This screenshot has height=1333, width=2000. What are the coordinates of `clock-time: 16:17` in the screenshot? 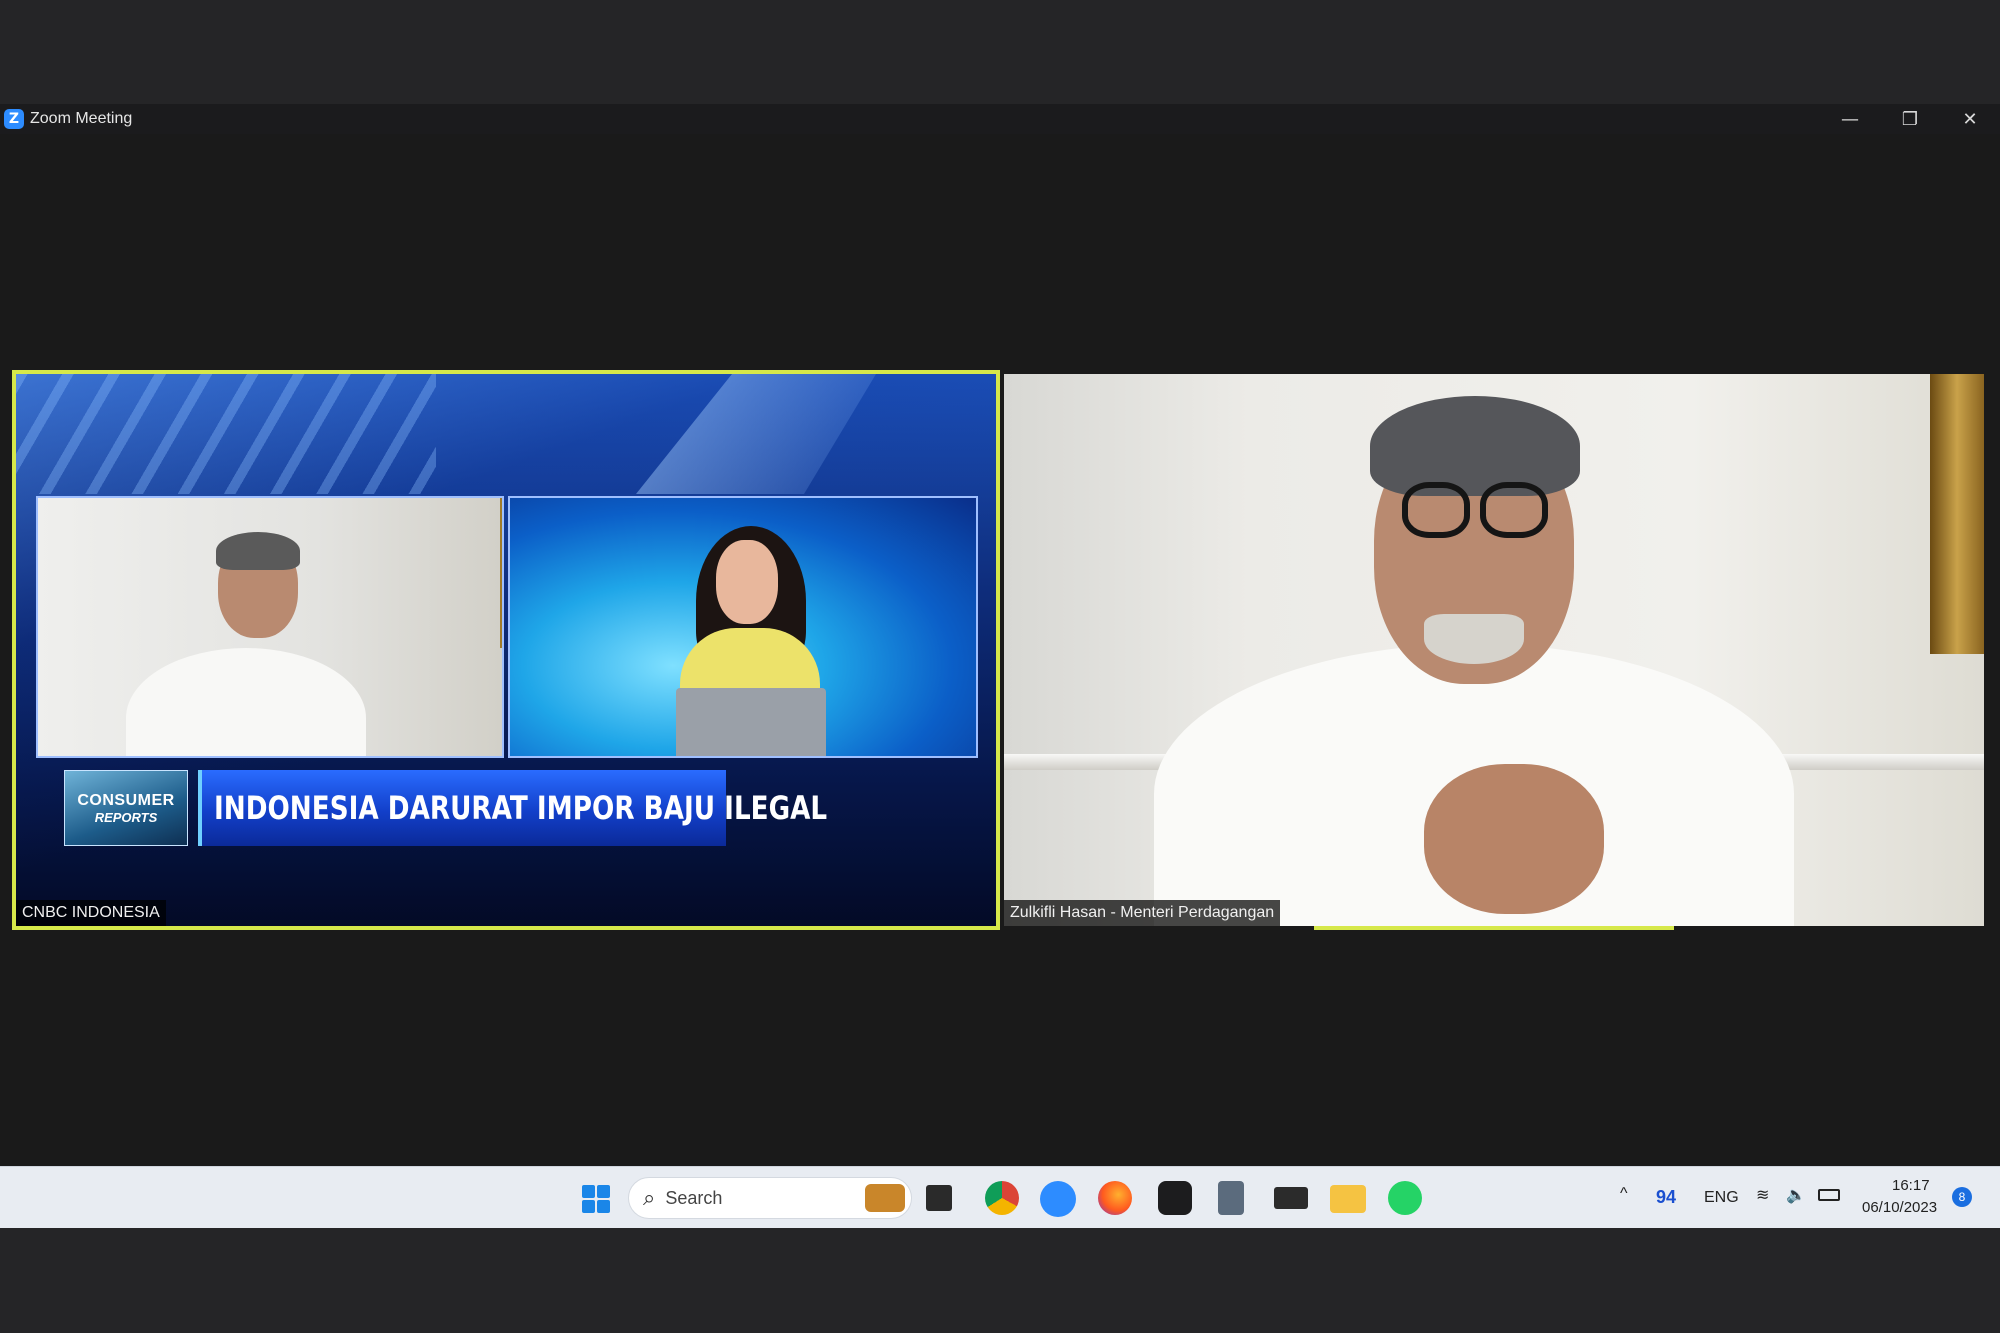 It's located at (1911, 1185).